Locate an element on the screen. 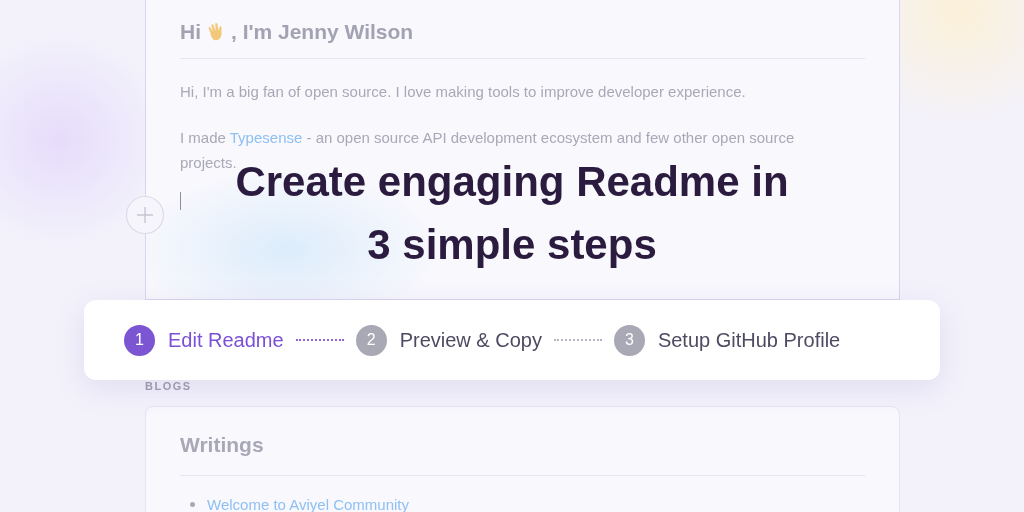 The image size is (1024, 512). add-block-icon is located at coordinates (145, 215).